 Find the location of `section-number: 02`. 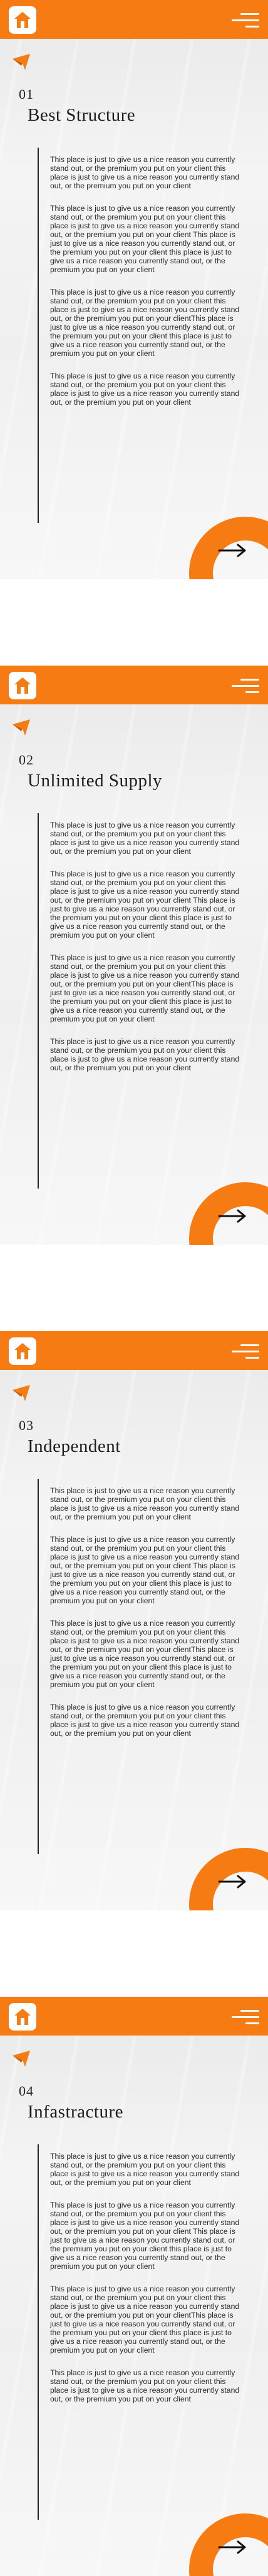

section-number: 02 is located at coordinates (26, 760).